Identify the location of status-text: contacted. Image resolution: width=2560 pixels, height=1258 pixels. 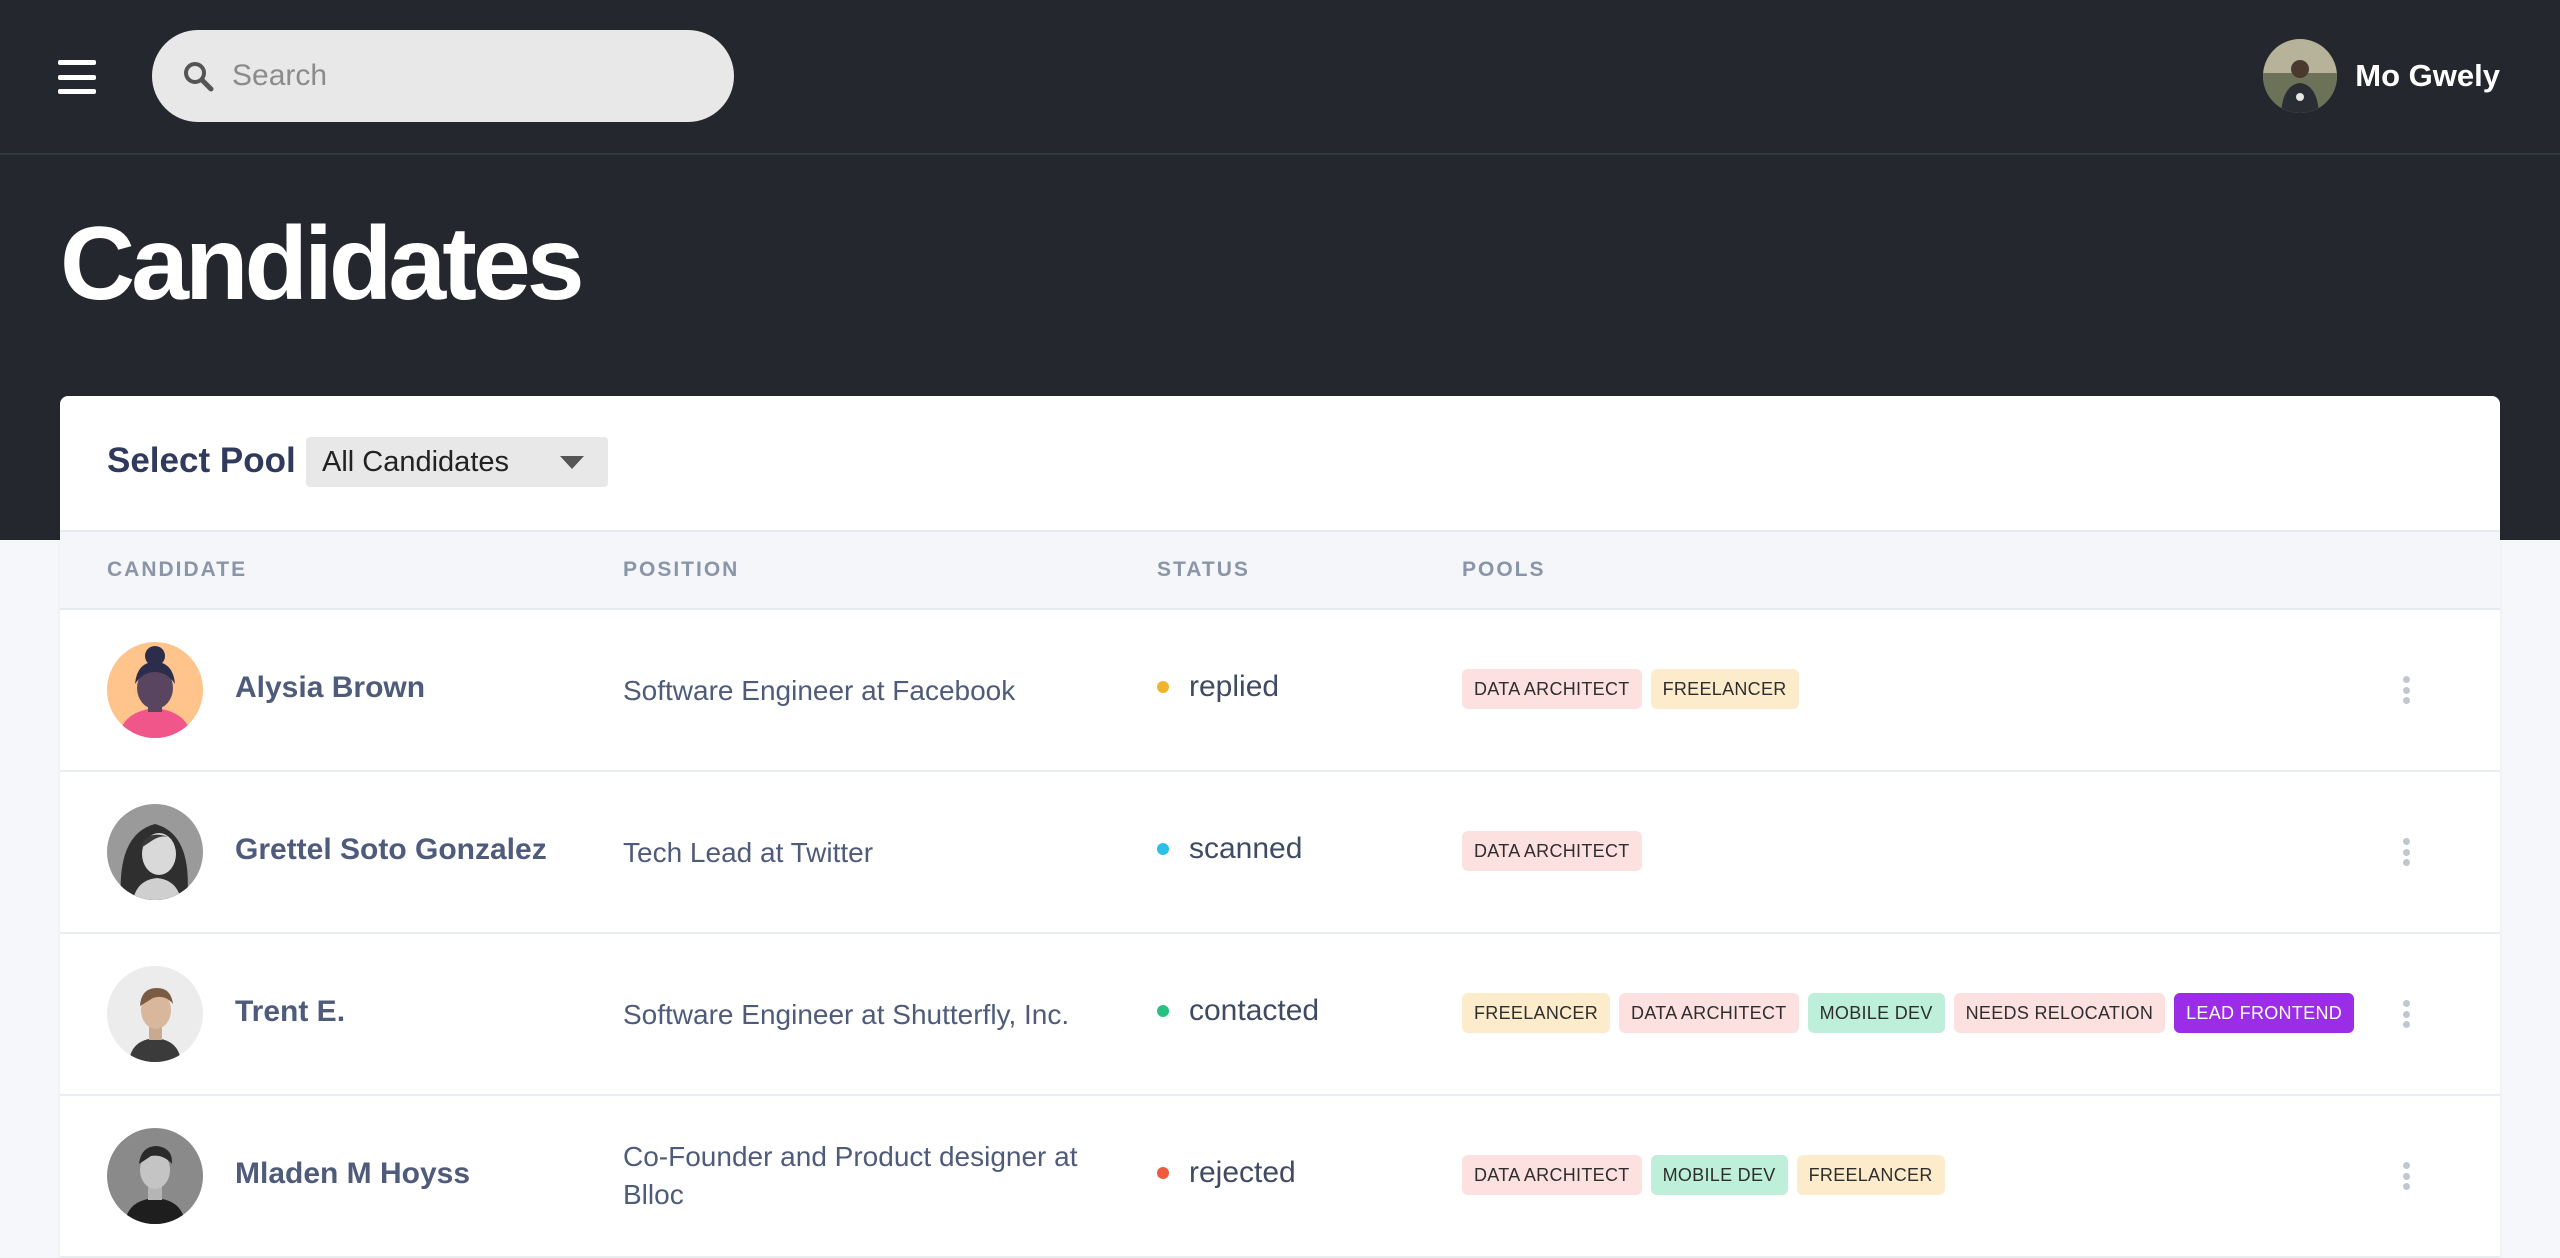
(1254, 1010).